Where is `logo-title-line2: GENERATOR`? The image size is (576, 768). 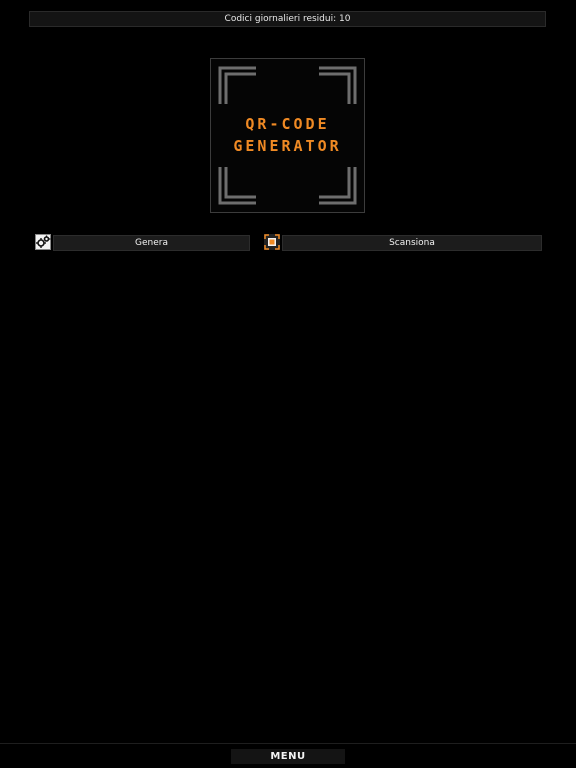 logo-title-line2: GENERATOR is located at coordinates (287, 146).